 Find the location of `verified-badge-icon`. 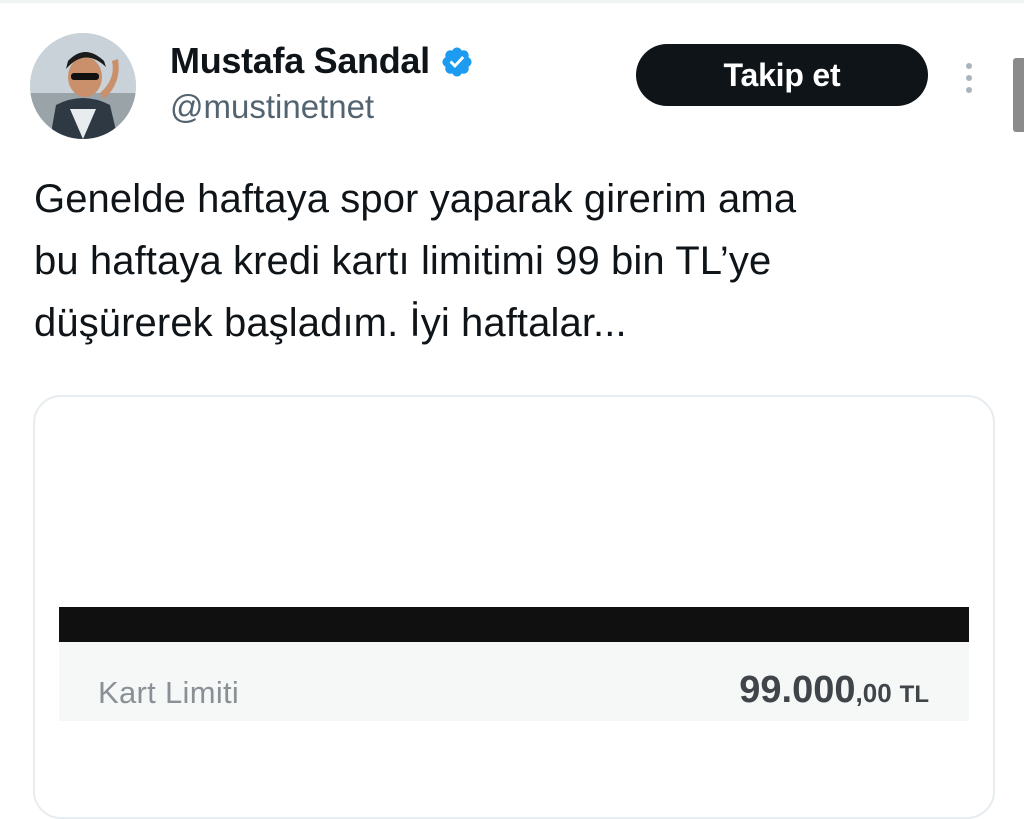

verified-badge-icon is located at coordinates (457, 62).